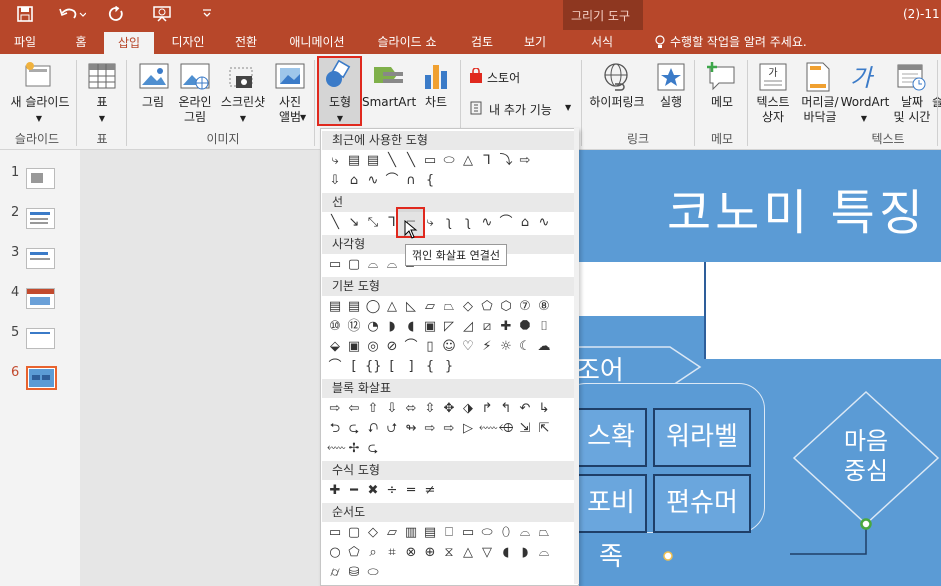  Describe the element at coordinates (544, 347) in the screenshot. I see `gallery-shape-icon: ☁` at that location.